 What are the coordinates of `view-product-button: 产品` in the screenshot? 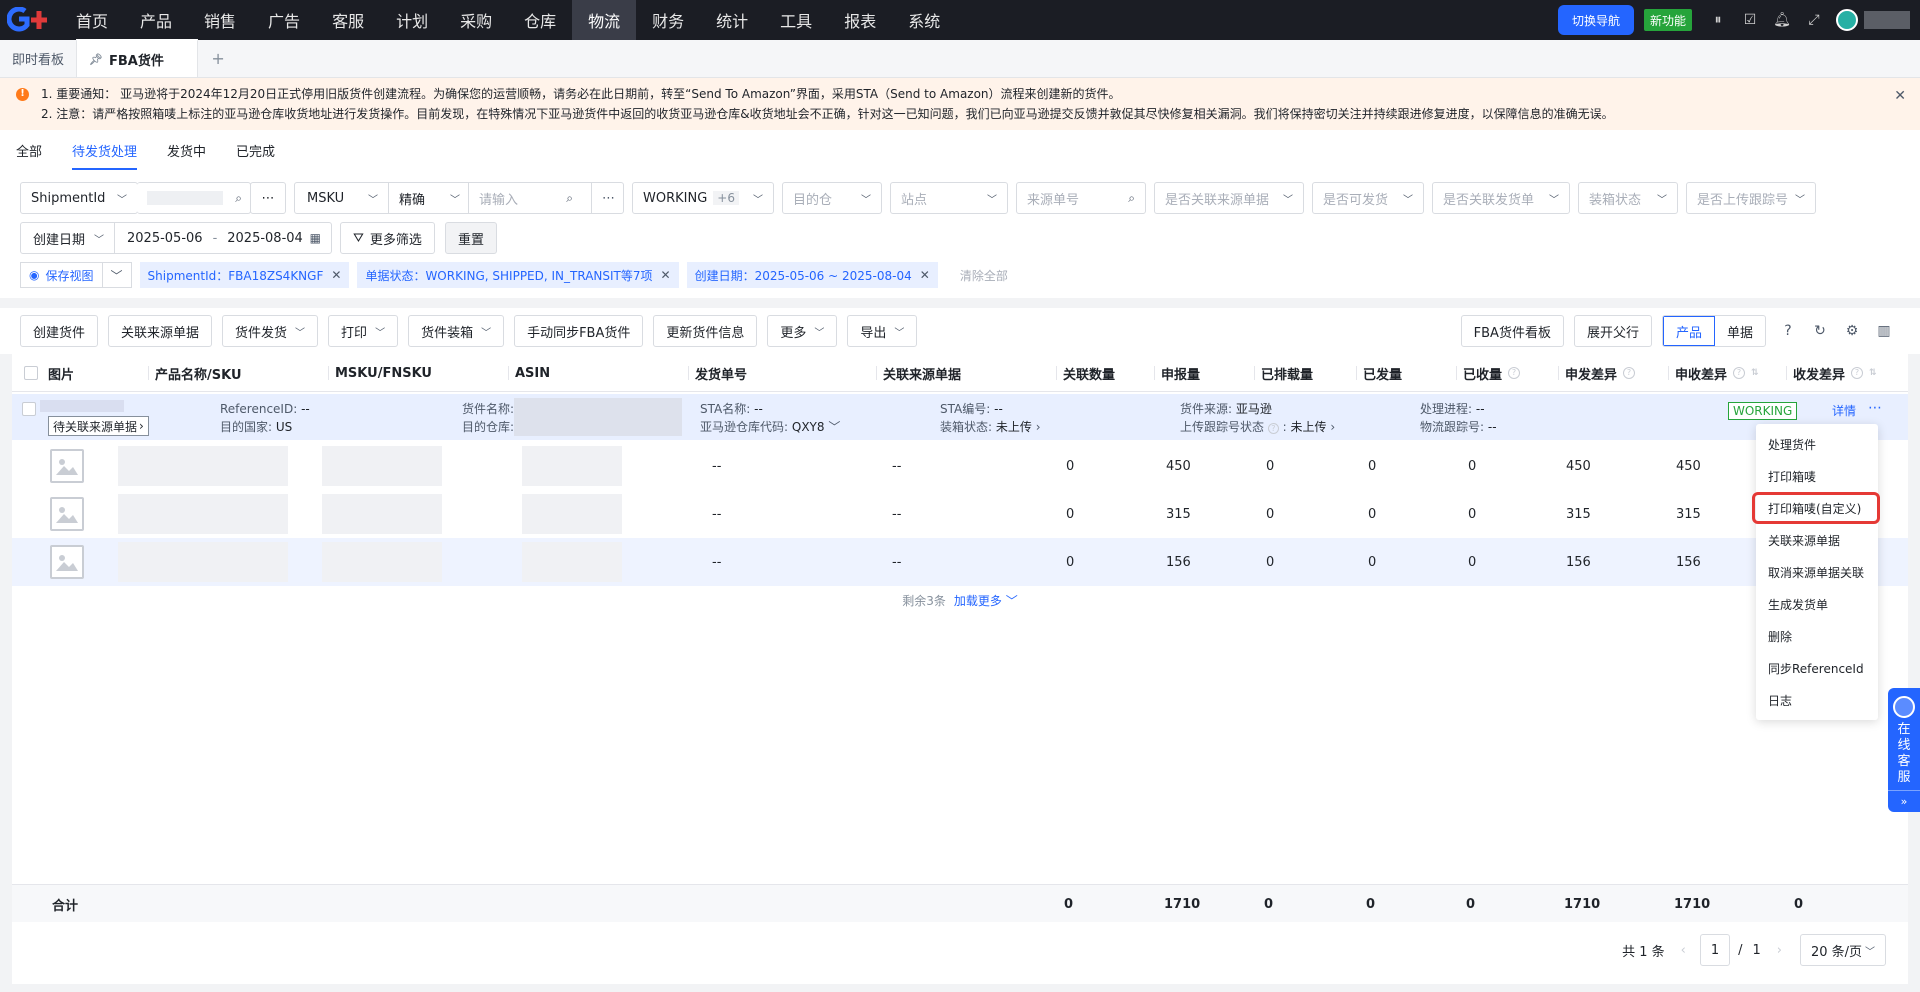 It's located at (1688, 331).